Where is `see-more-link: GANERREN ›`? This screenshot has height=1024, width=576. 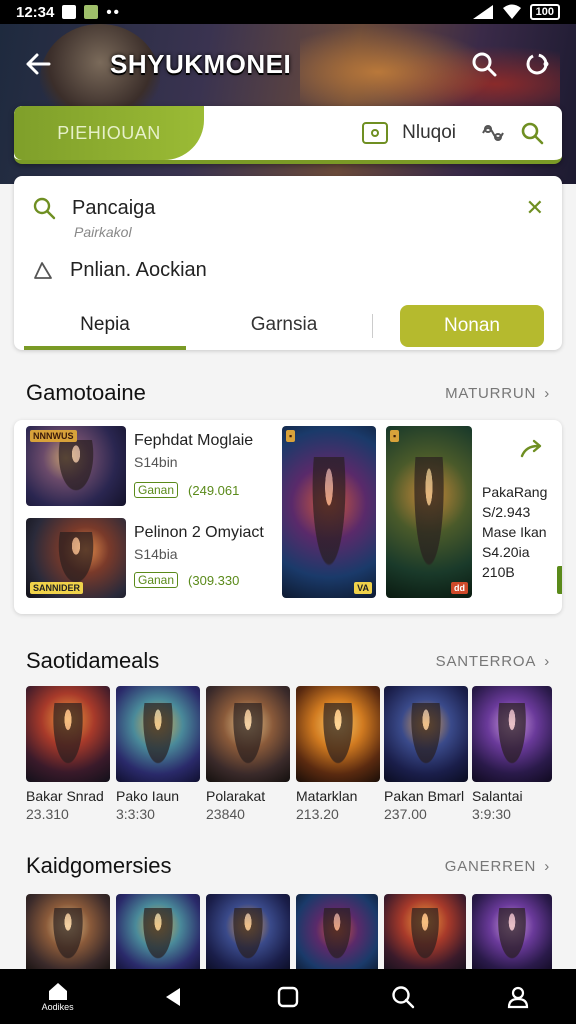
see-more-link: GANERREN › is located at coordinates (497, 866).